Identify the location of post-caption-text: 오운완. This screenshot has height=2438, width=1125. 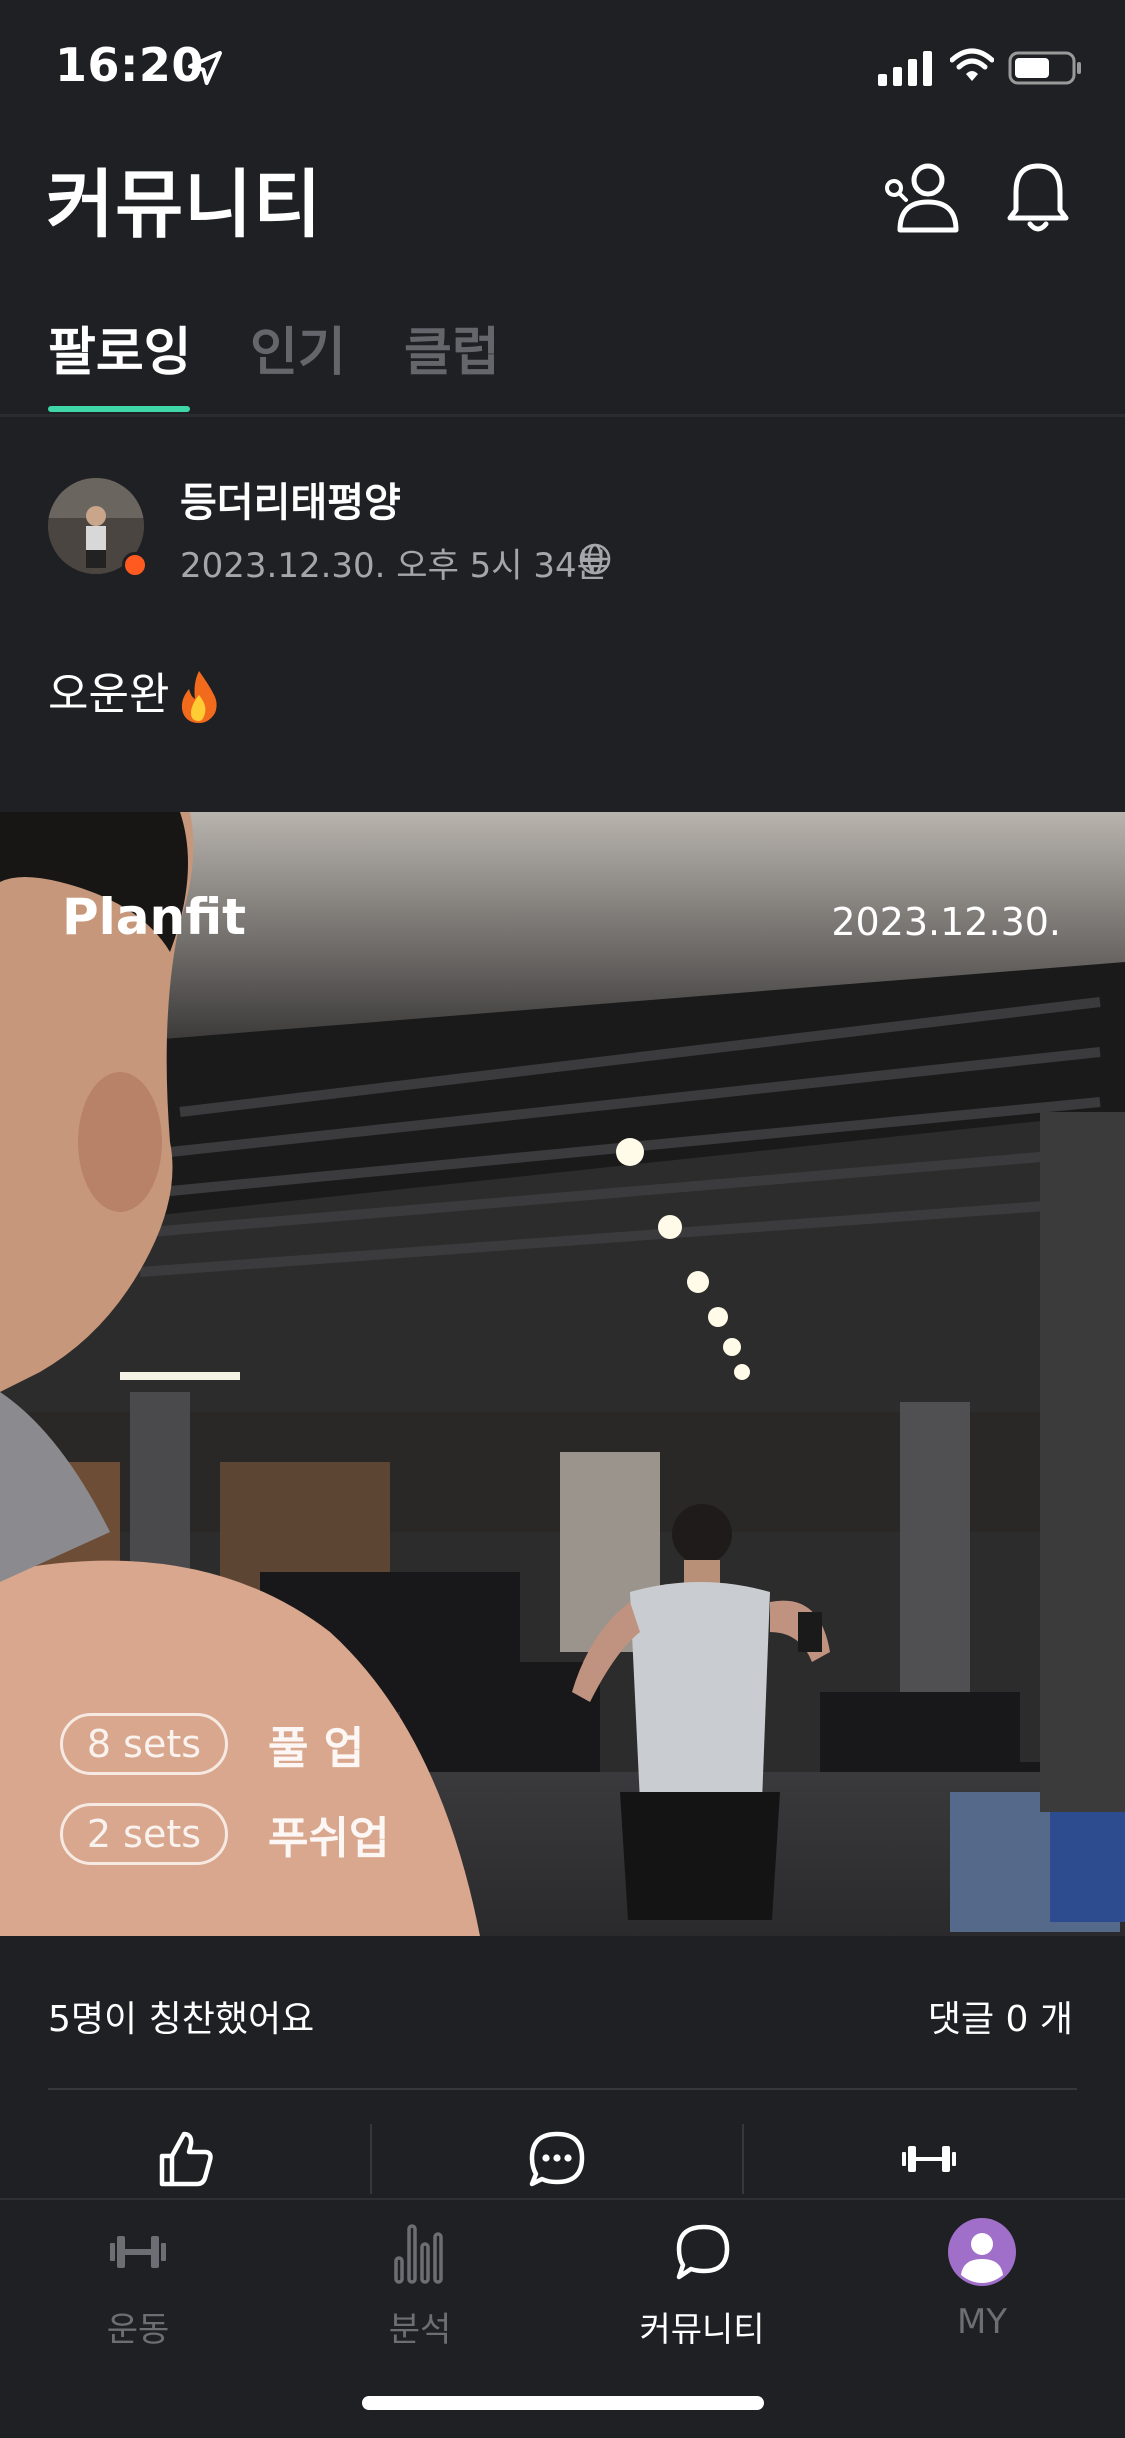
(109, 694).